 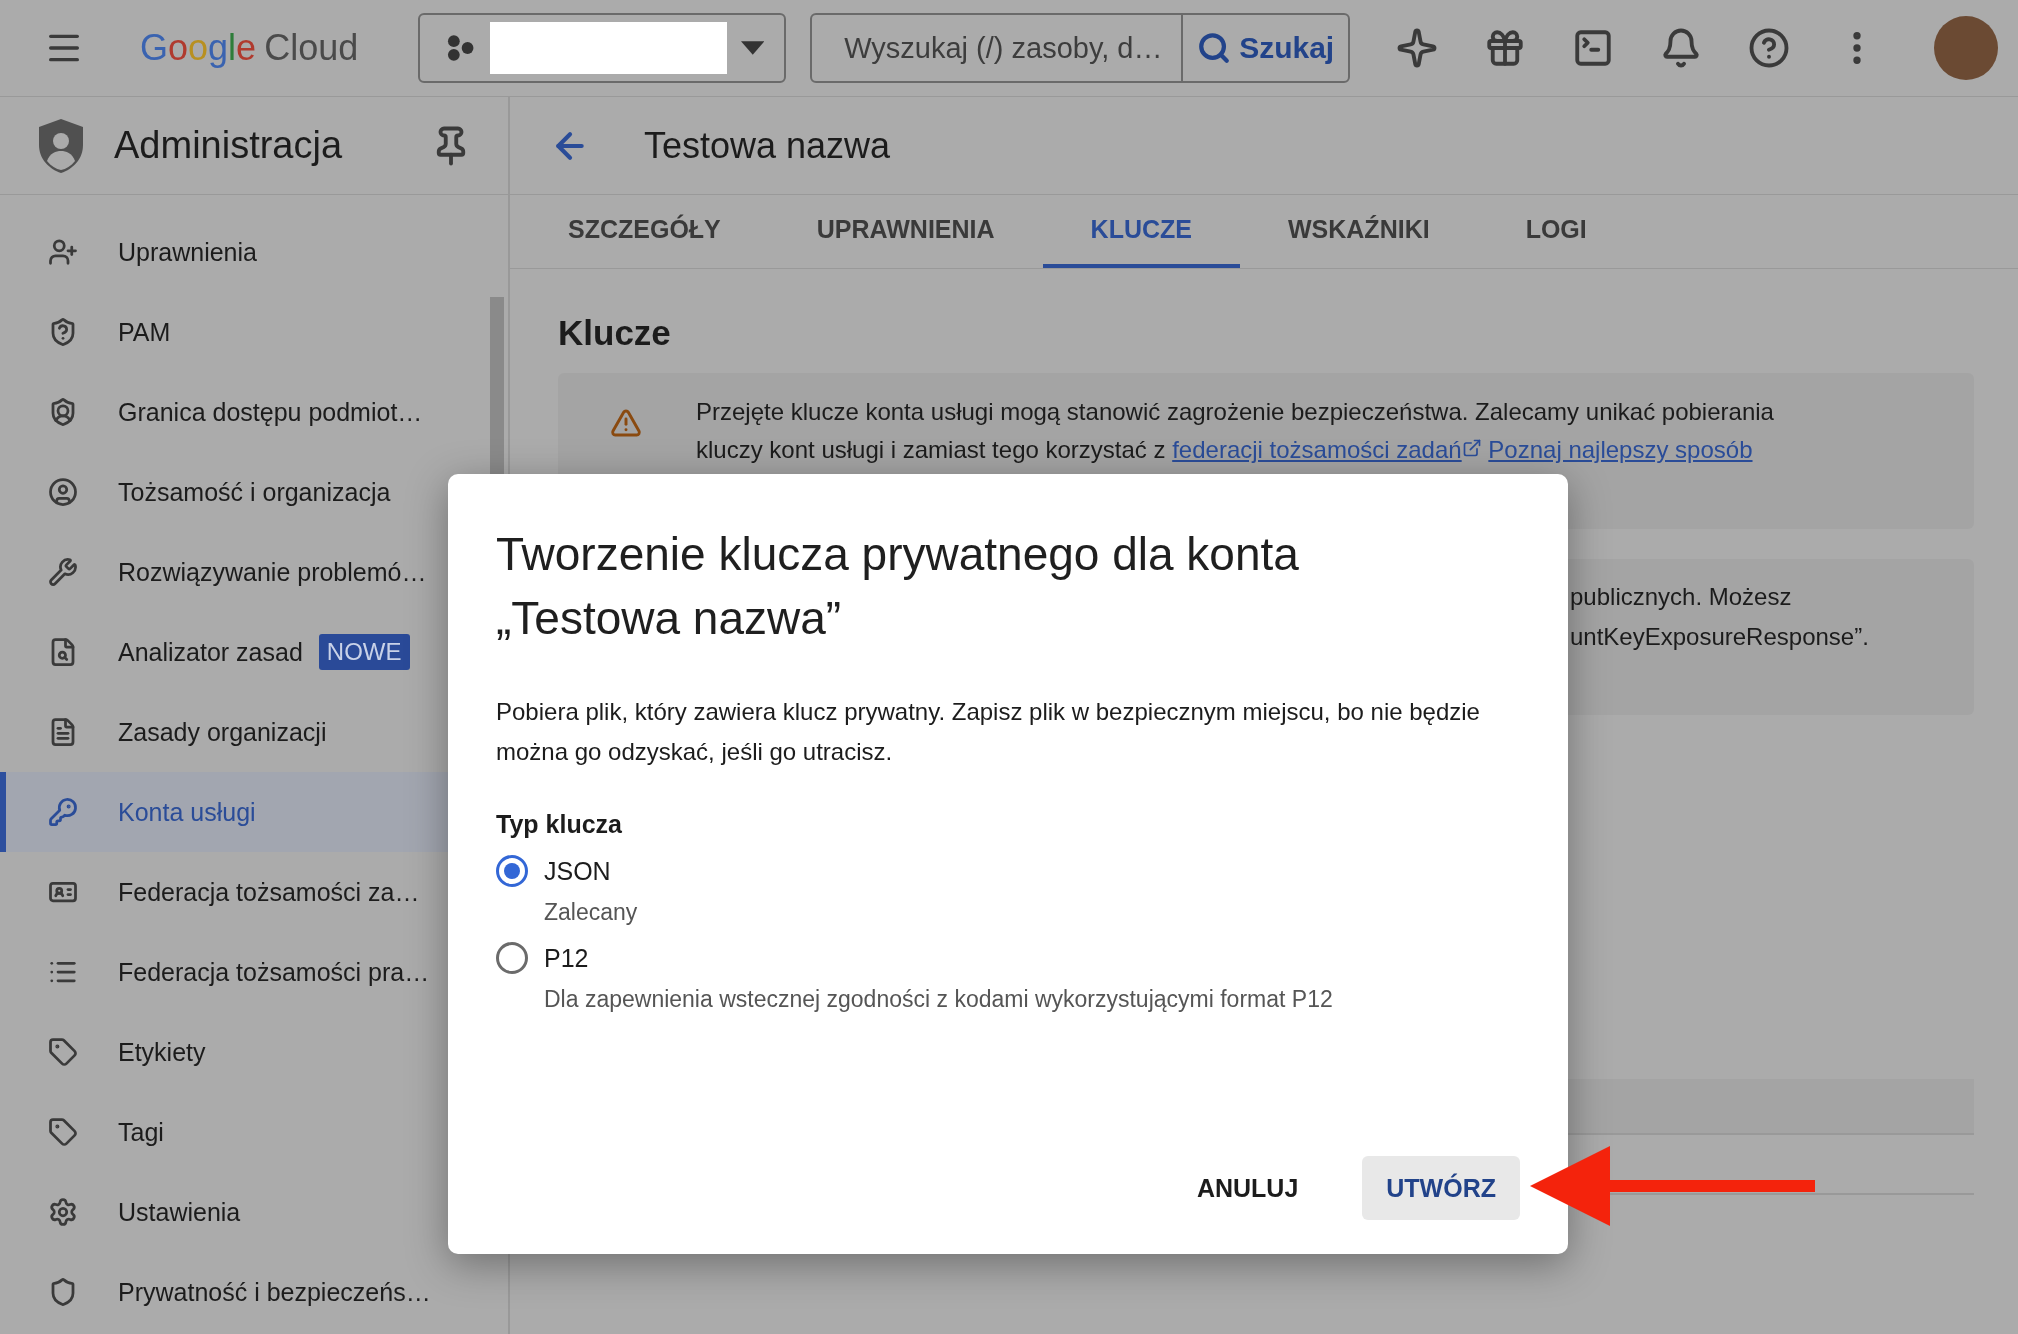 I want to click on tag-icon, so click(x=63, y=1052).